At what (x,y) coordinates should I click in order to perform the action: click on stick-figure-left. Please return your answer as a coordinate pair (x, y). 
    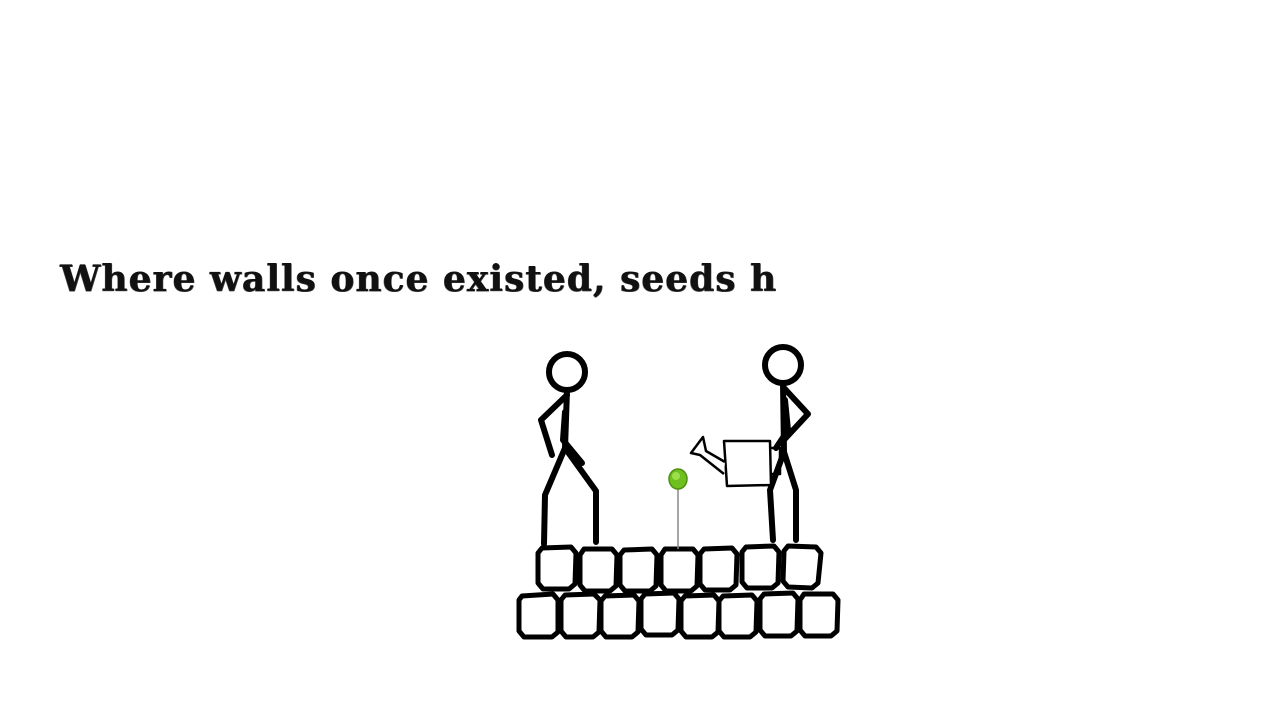
    Looking at the image, I should click on (568, 449).